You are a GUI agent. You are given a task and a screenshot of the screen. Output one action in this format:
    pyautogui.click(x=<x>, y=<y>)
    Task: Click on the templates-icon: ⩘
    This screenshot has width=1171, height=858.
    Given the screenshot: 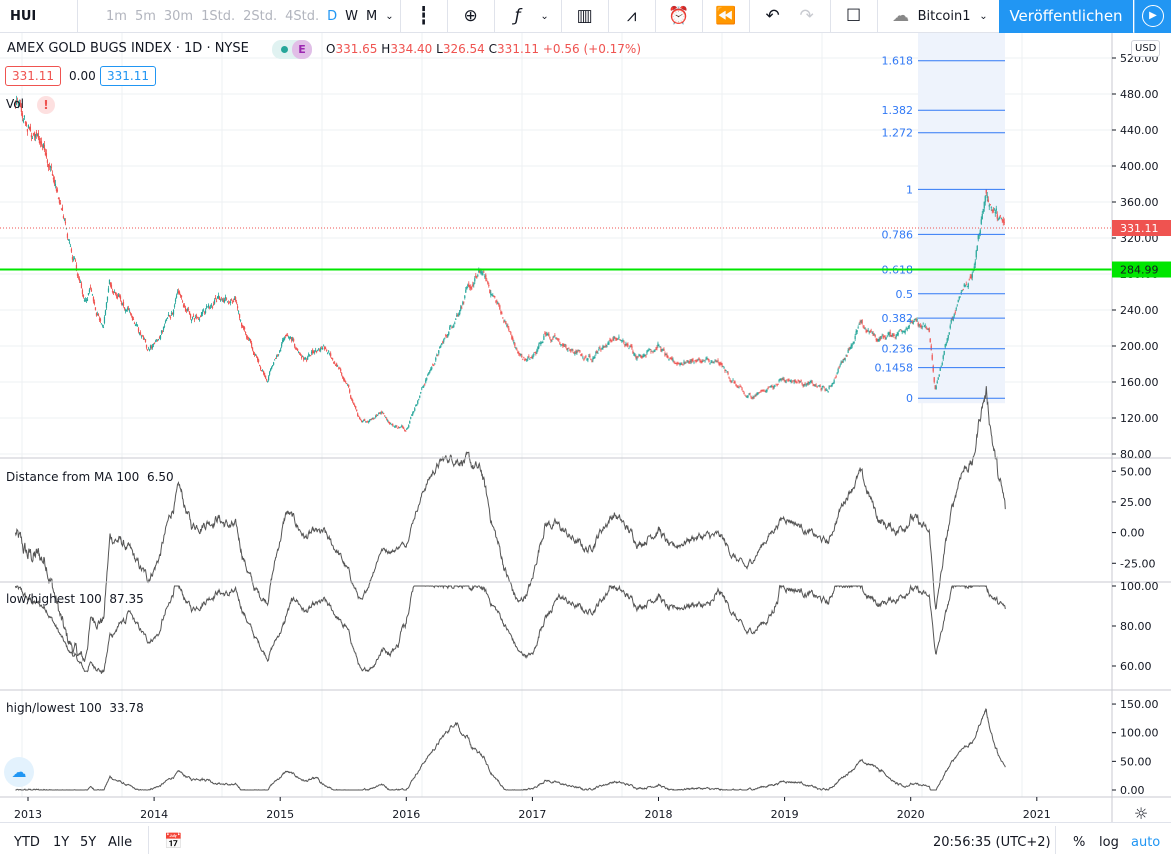 What is the action you would take?
    pyautogui.click(x=632, y=16)
    